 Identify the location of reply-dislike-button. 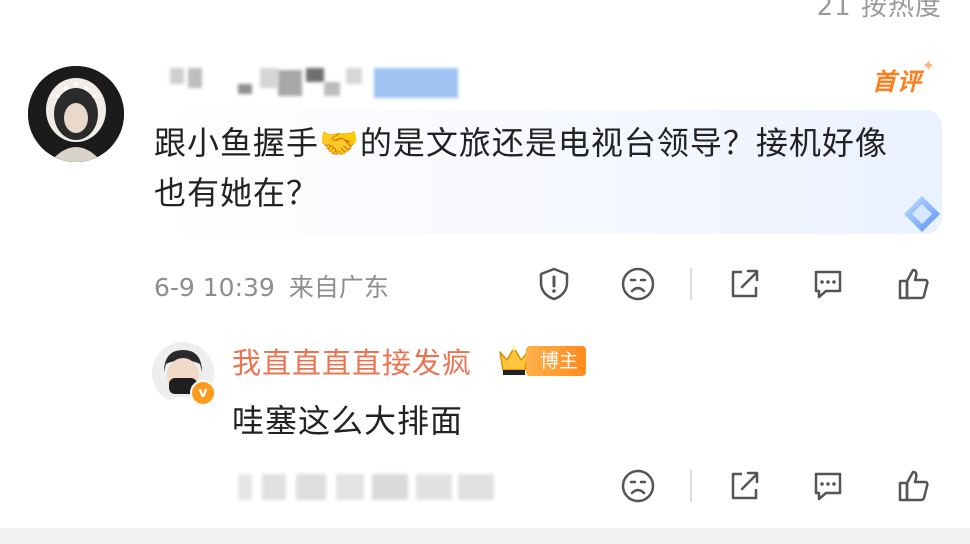
(638, 486).